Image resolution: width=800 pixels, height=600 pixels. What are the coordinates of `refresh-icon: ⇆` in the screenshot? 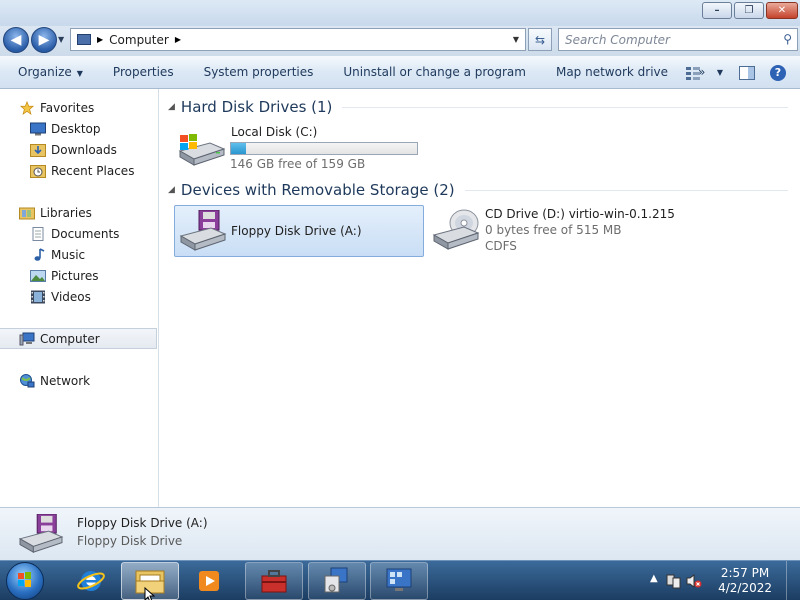 It's located at (540, 39).